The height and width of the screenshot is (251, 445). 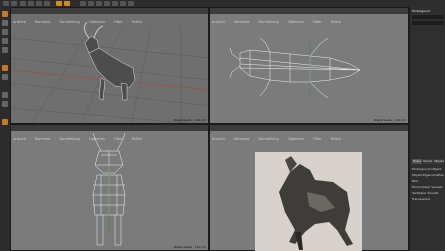 I want to click on texture-mode-icon, so click(x=5, y=23).